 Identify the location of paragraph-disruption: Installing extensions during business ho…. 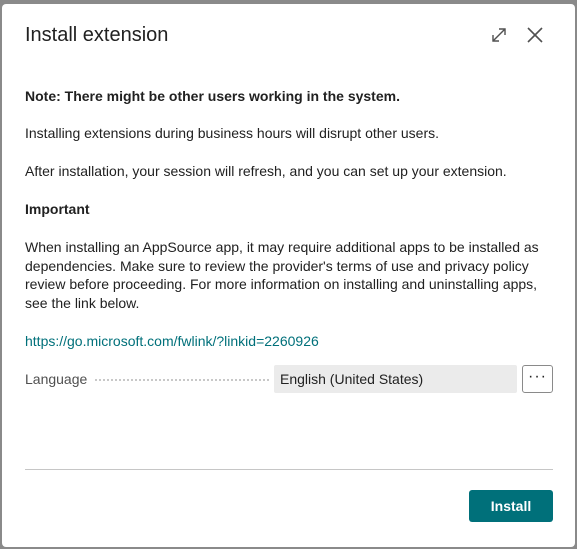
(232, 133).